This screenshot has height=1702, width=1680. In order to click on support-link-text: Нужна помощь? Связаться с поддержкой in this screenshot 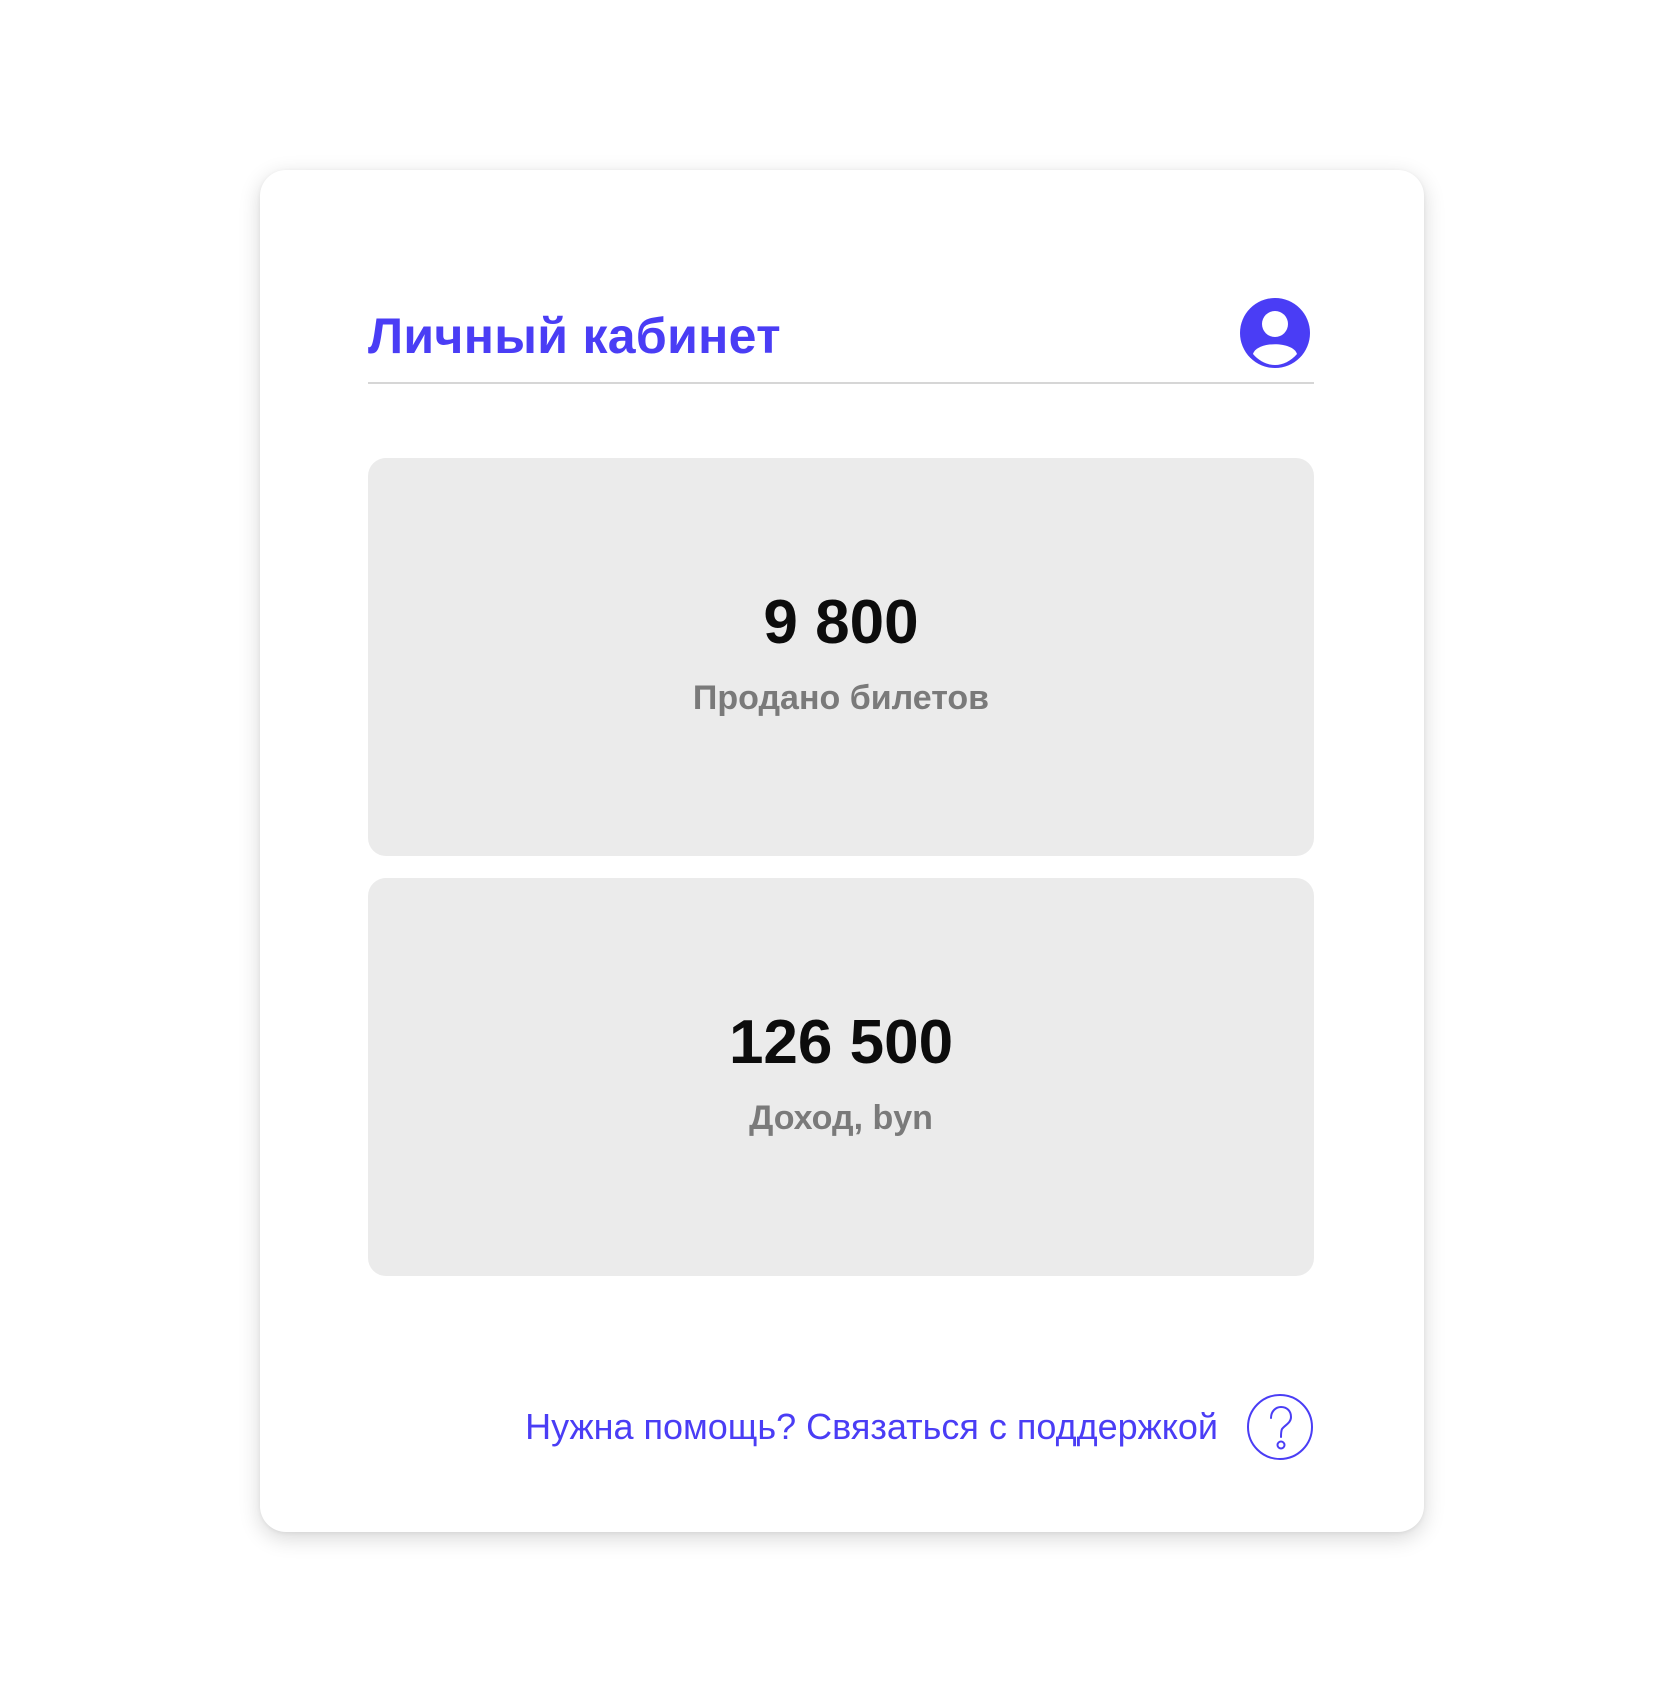, I will do `click(871, 1427)`.